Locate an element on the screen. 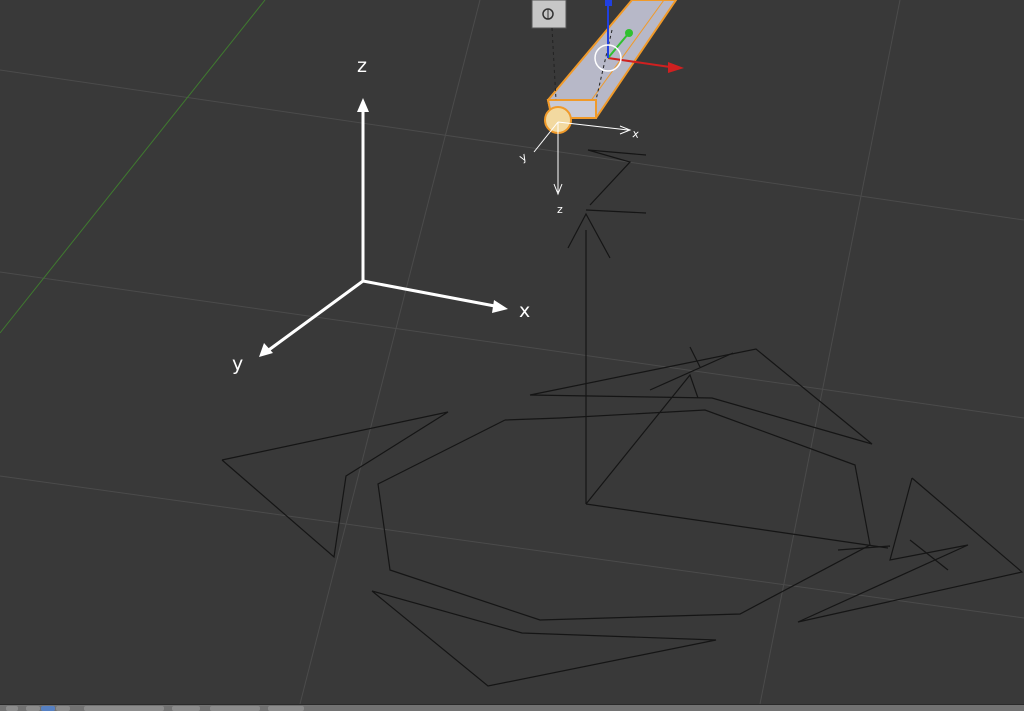 This screenshot has width=1024, height=711. bone-tail-widget is located at coordinates (549, 14).